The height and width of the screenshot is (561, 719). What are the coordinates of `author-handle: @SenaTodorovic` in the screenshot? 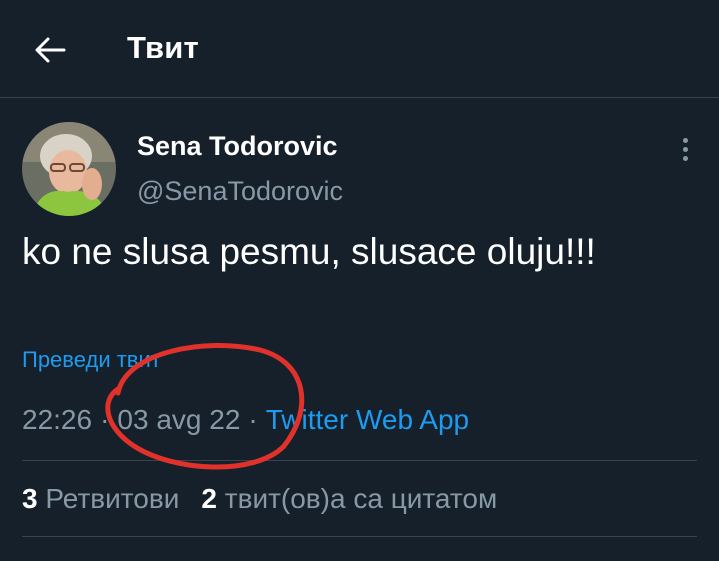 It's located at (240, 191).